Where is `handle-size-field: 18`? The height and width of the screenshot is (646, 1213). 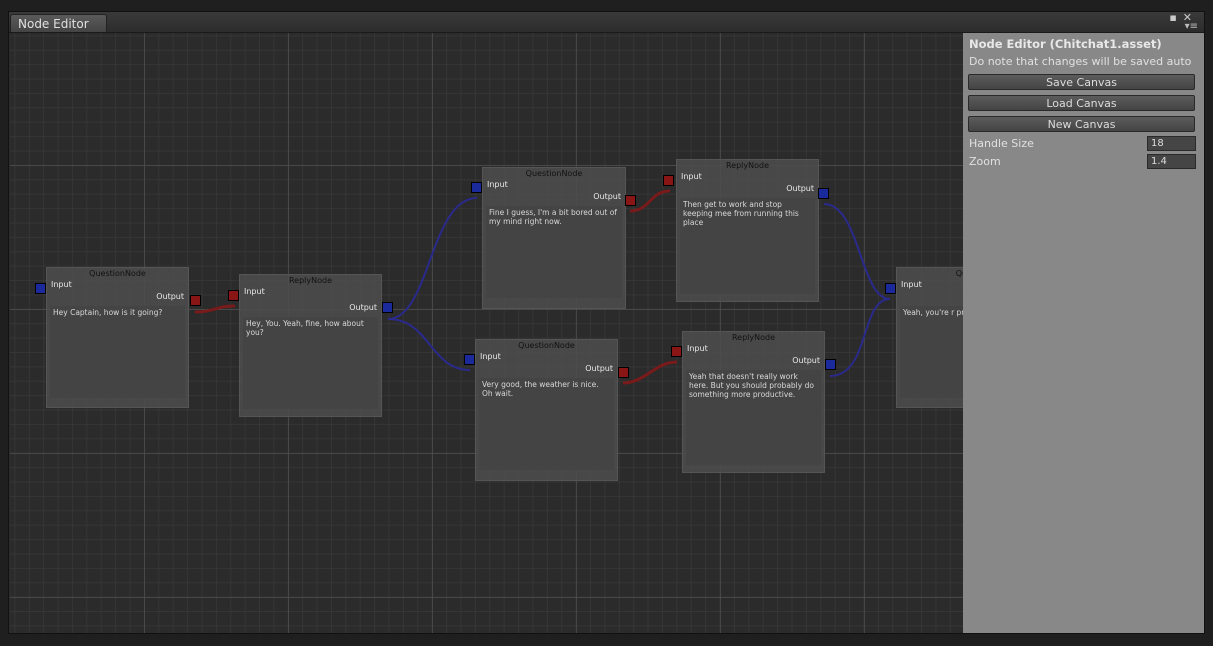
handle-size-field: 18 is located at coordinates (1171, 143).